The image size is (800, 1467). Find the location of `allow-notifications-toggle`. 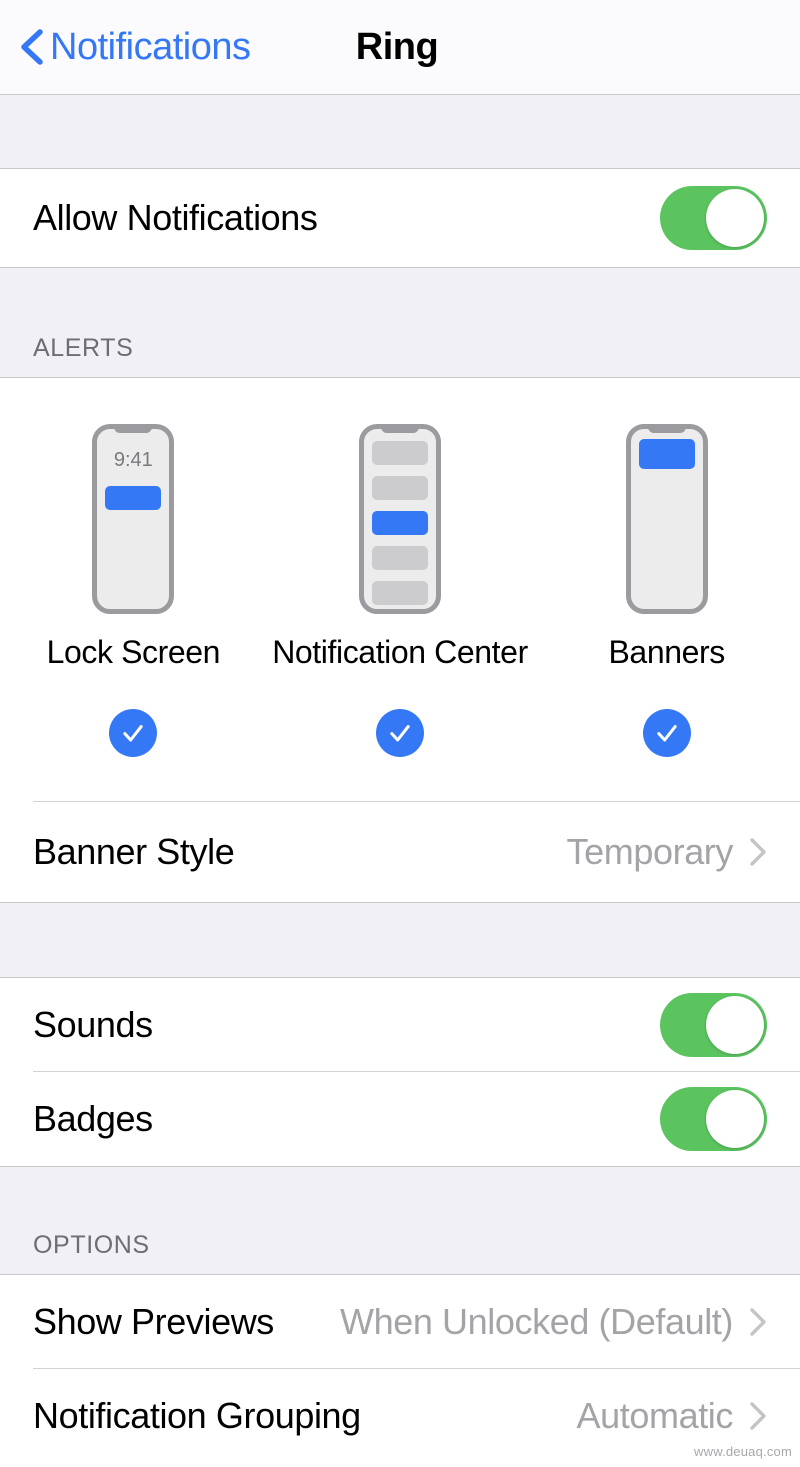

allow-notifications-toggle is located at coordinates (713, 218).